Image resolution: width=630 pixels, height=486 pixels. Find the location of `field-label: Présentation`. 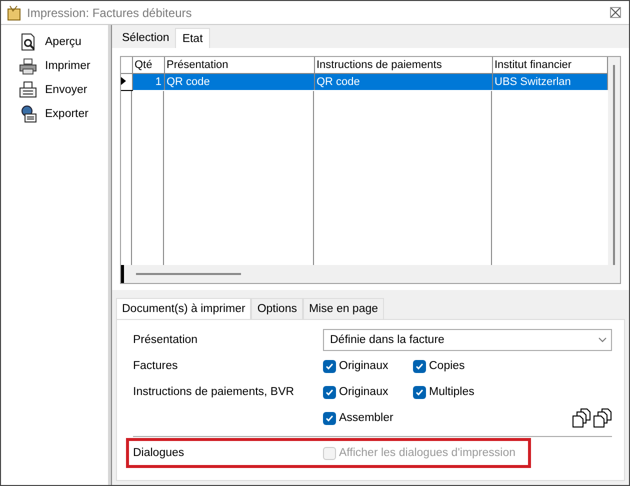

field-label: Présentation is located at coordinates (166, 340).